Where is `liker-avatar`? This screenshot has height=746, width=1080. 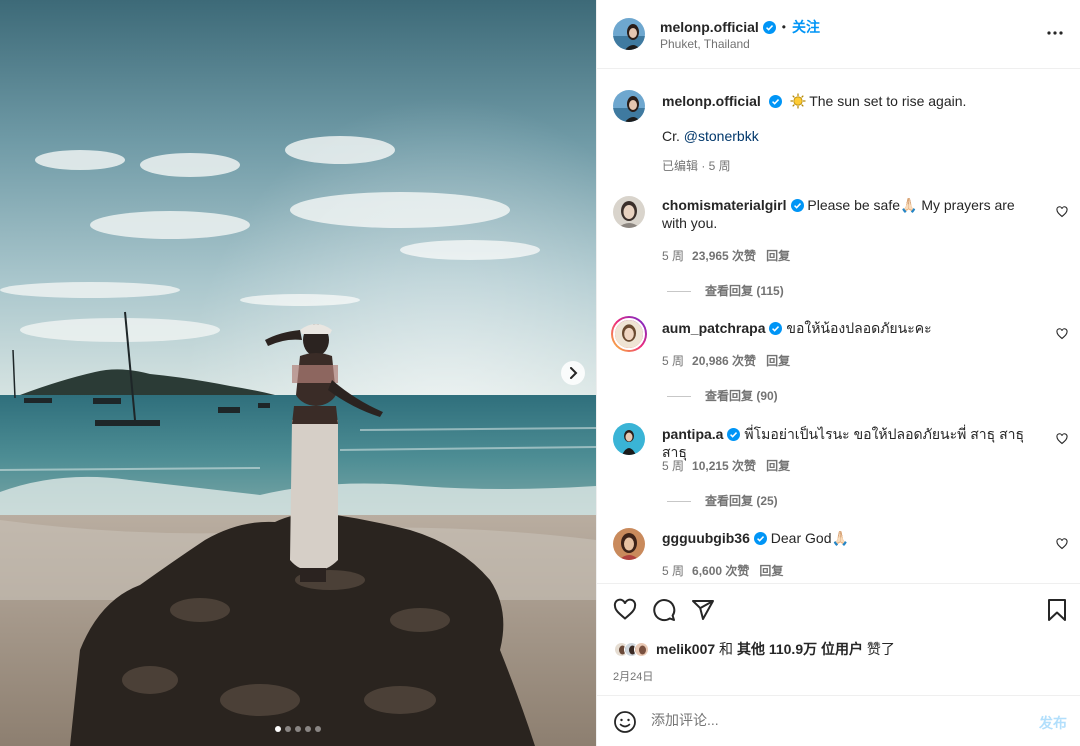 liker-avatar is located at coordinates (641, 649).